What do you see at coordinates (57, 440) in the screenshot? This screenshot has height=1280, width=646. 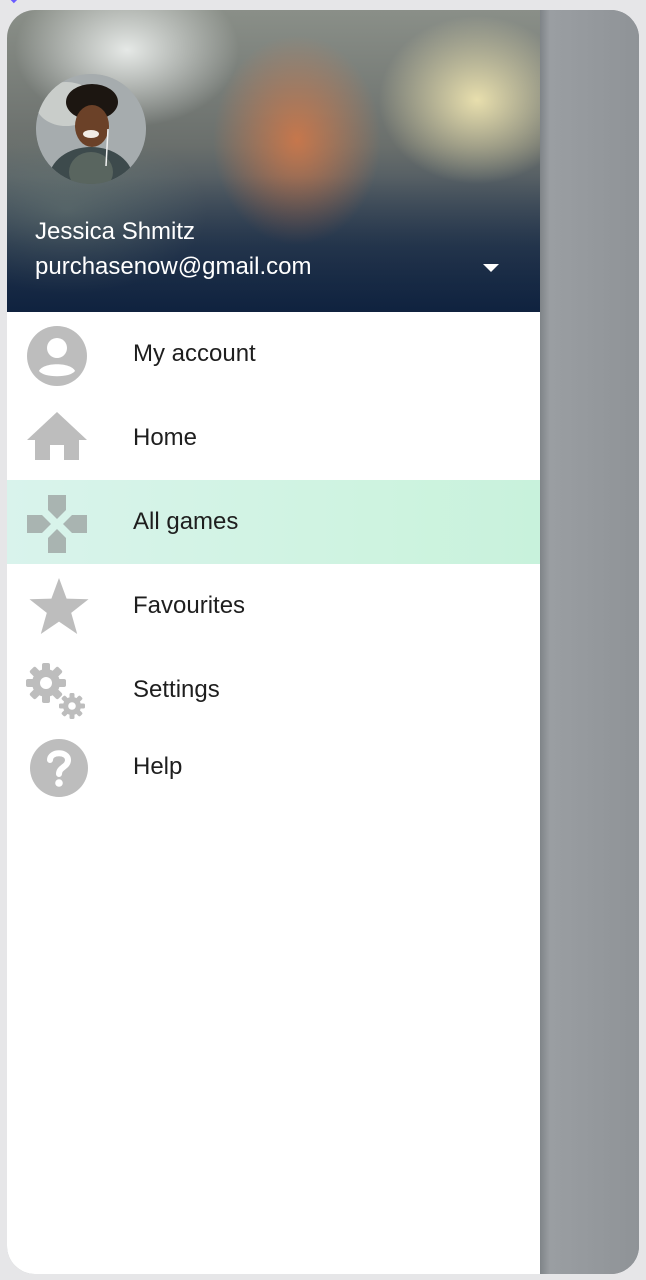 I see `home-icon` at bounding box center [57, 440].